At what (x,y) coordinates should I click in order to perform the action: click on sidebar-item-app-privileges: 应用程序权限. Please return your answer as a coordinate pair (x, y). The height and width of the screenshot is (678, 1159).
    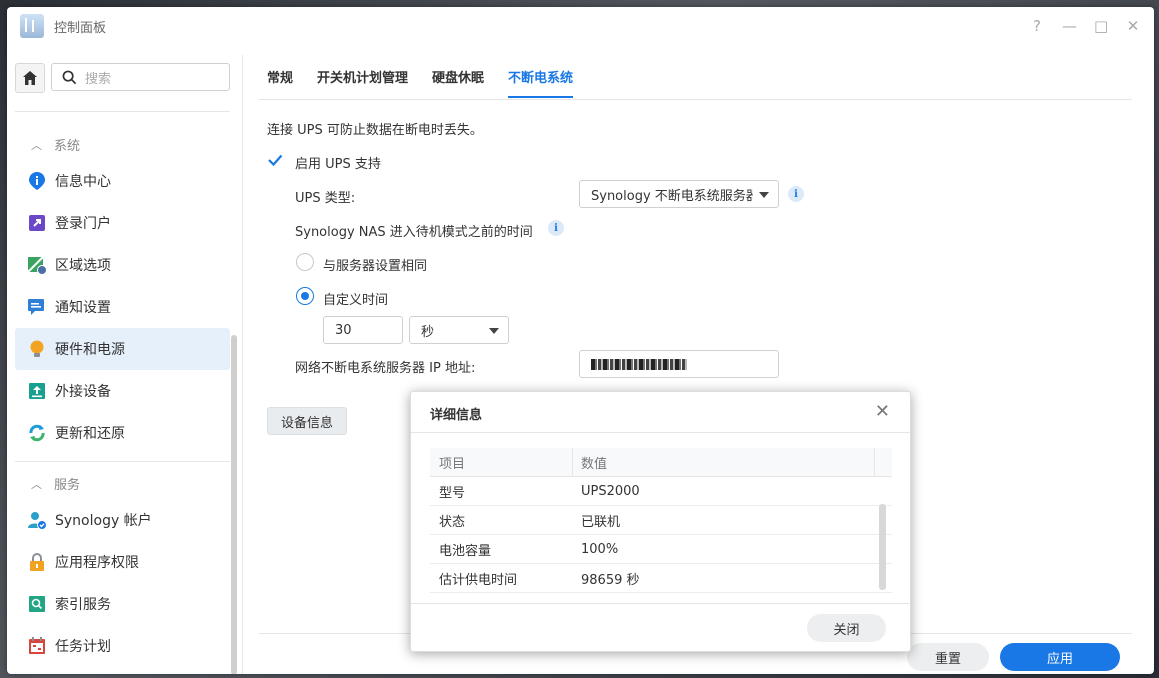
    Looking at the image, I should click on (122, 562).